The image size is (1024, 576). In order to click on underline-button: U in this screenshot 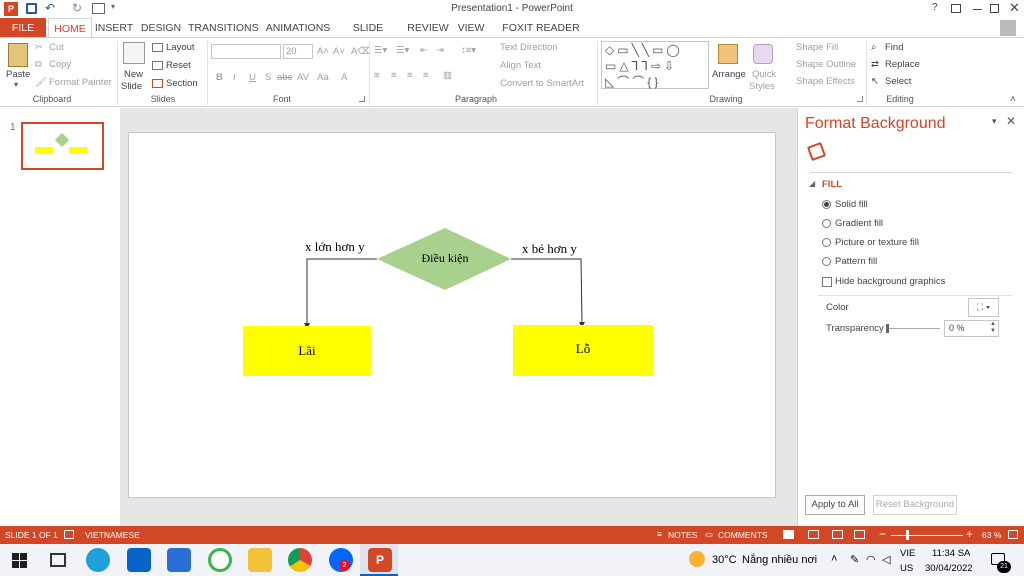, I will do `click(252, 77)`.